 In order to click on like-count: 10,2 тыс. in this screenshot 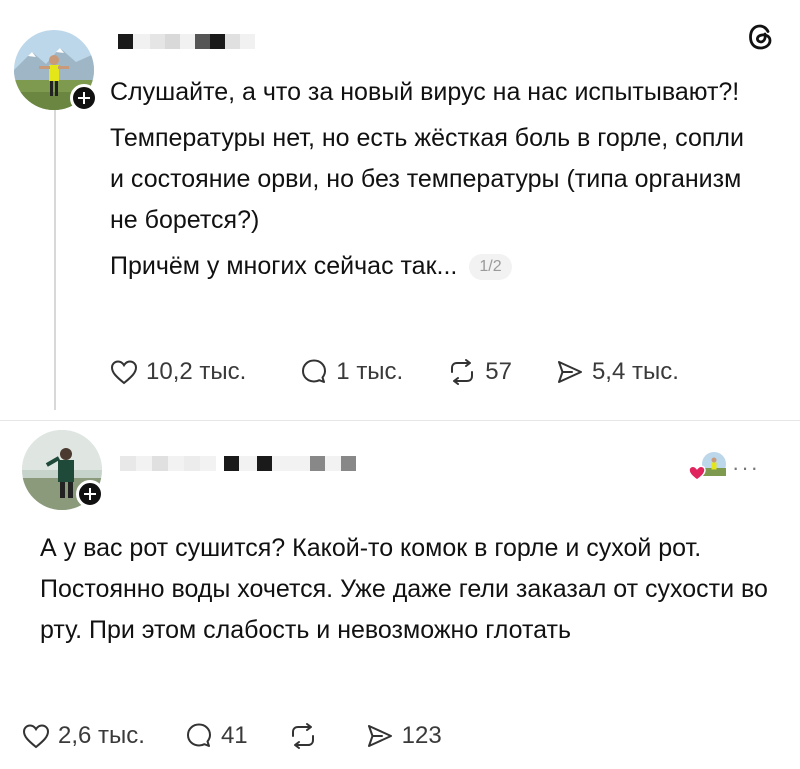, I will do `click(196, 371)`.